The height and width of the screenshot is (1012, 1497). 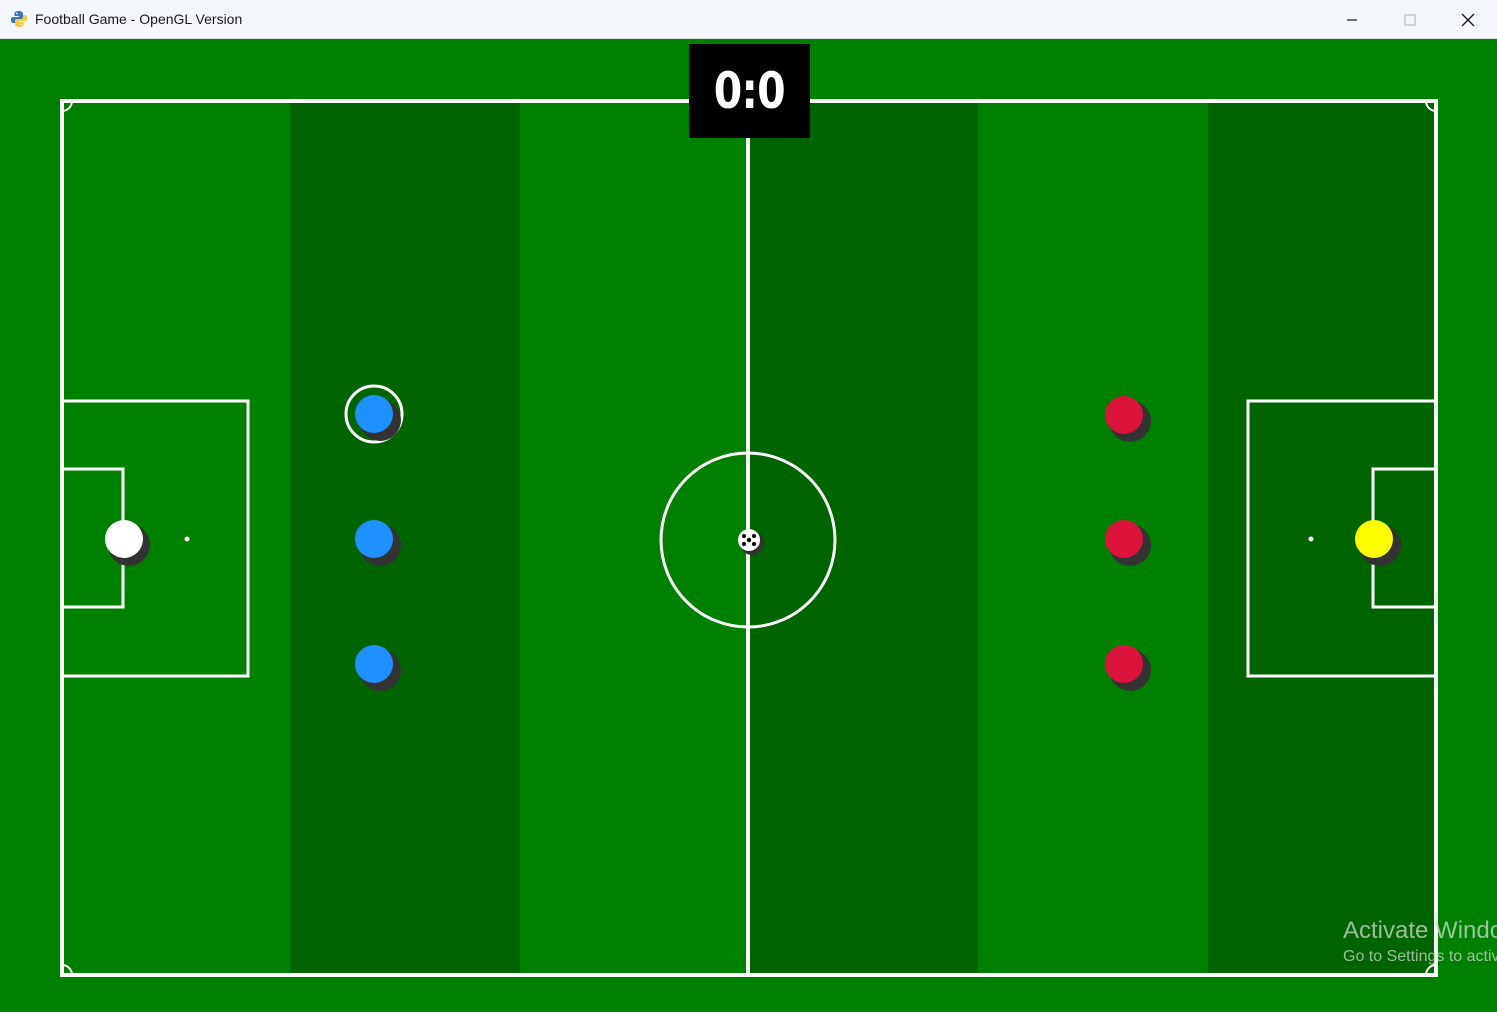 What do you see at coordinates (187, 539) in the screenshot?
I see `left-penalty-spot` at bounding box center [187, 539].